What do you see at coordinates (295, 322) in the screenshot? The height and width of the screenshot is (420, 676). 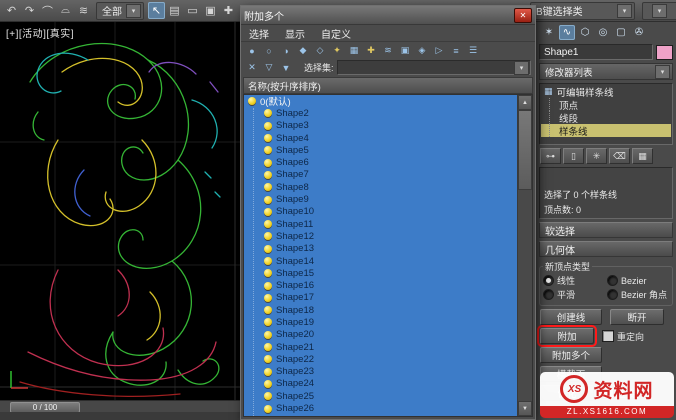 I see `list-item-label: Shape19` at bounding box center [295, 322].